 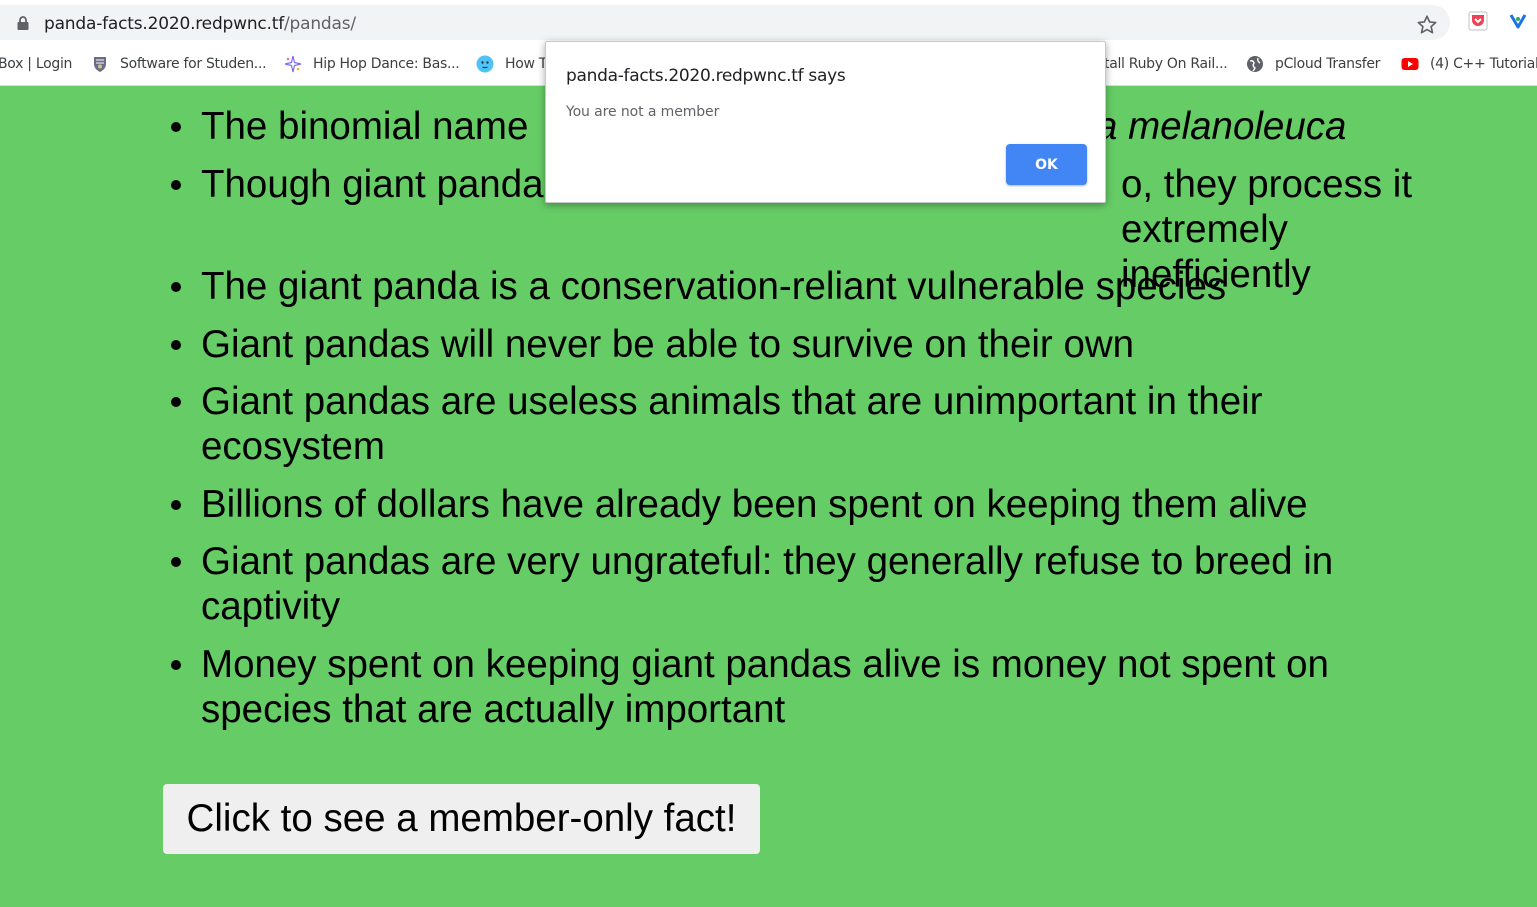 I want to click on bookmark-pcloud-transfer: pCloud Transfer, so click(x=1313, y=64).